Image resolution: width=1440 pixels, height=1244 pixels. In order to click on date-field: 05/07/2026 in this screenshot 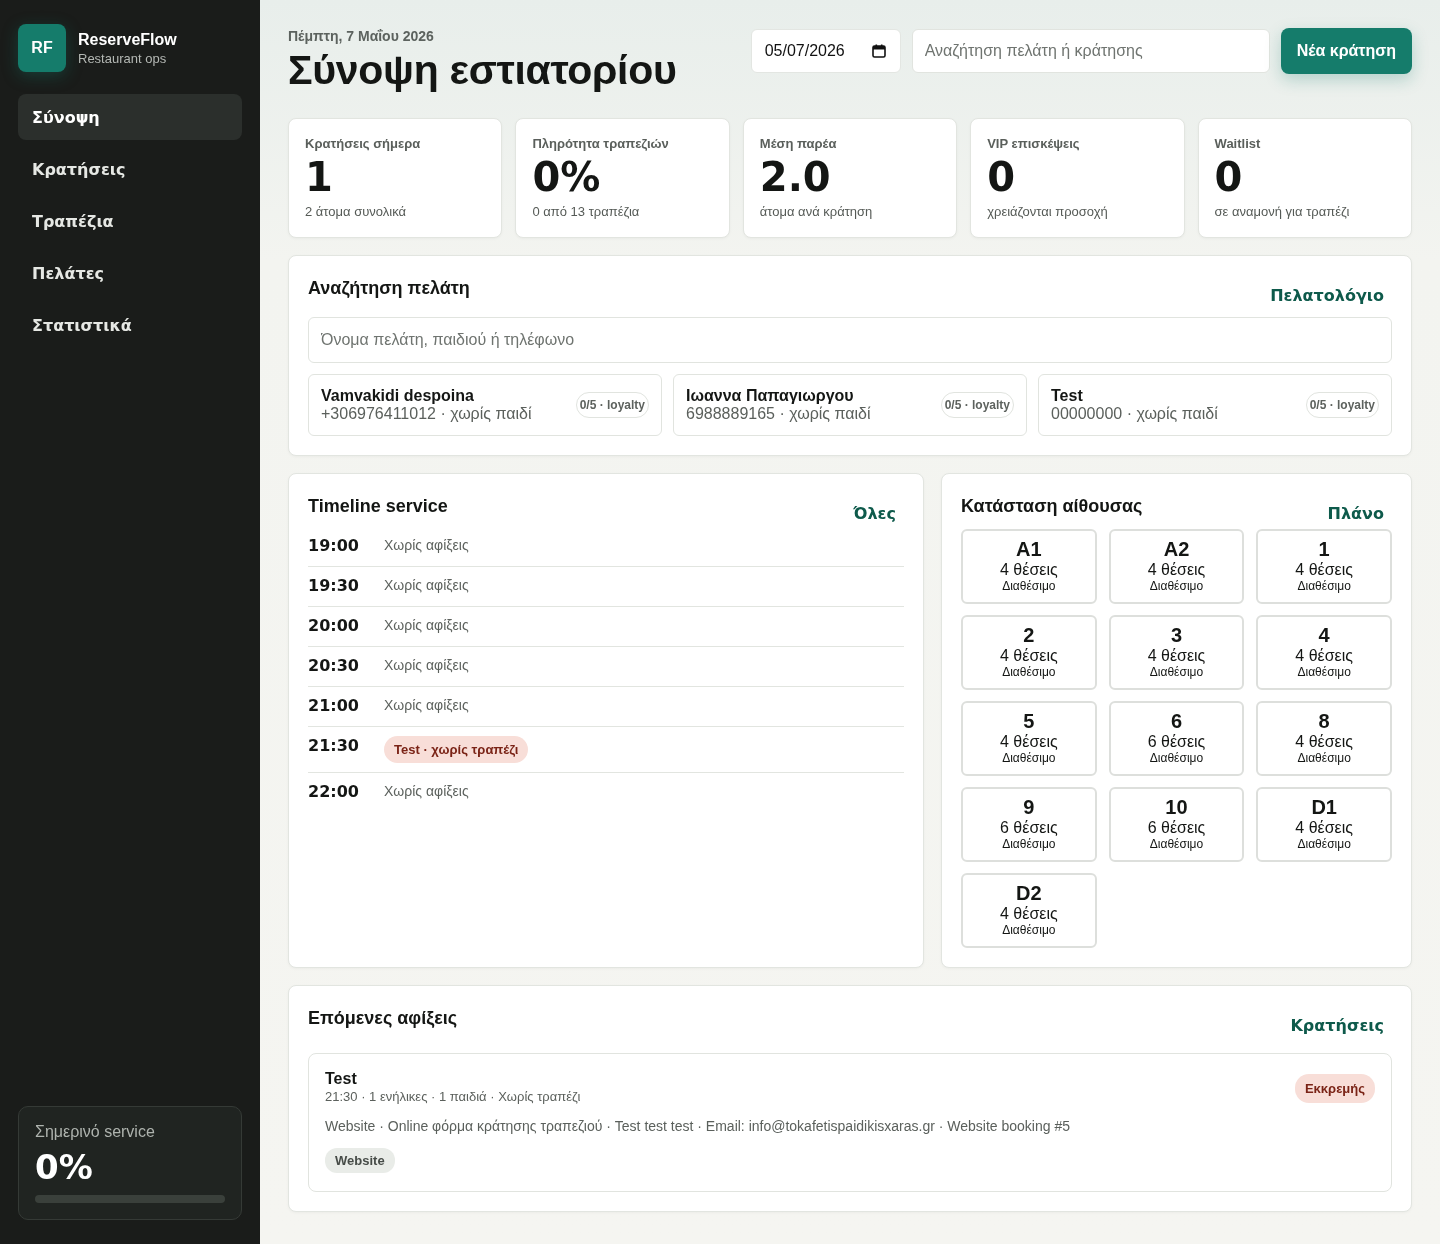, I will do `click(825, 51)`.